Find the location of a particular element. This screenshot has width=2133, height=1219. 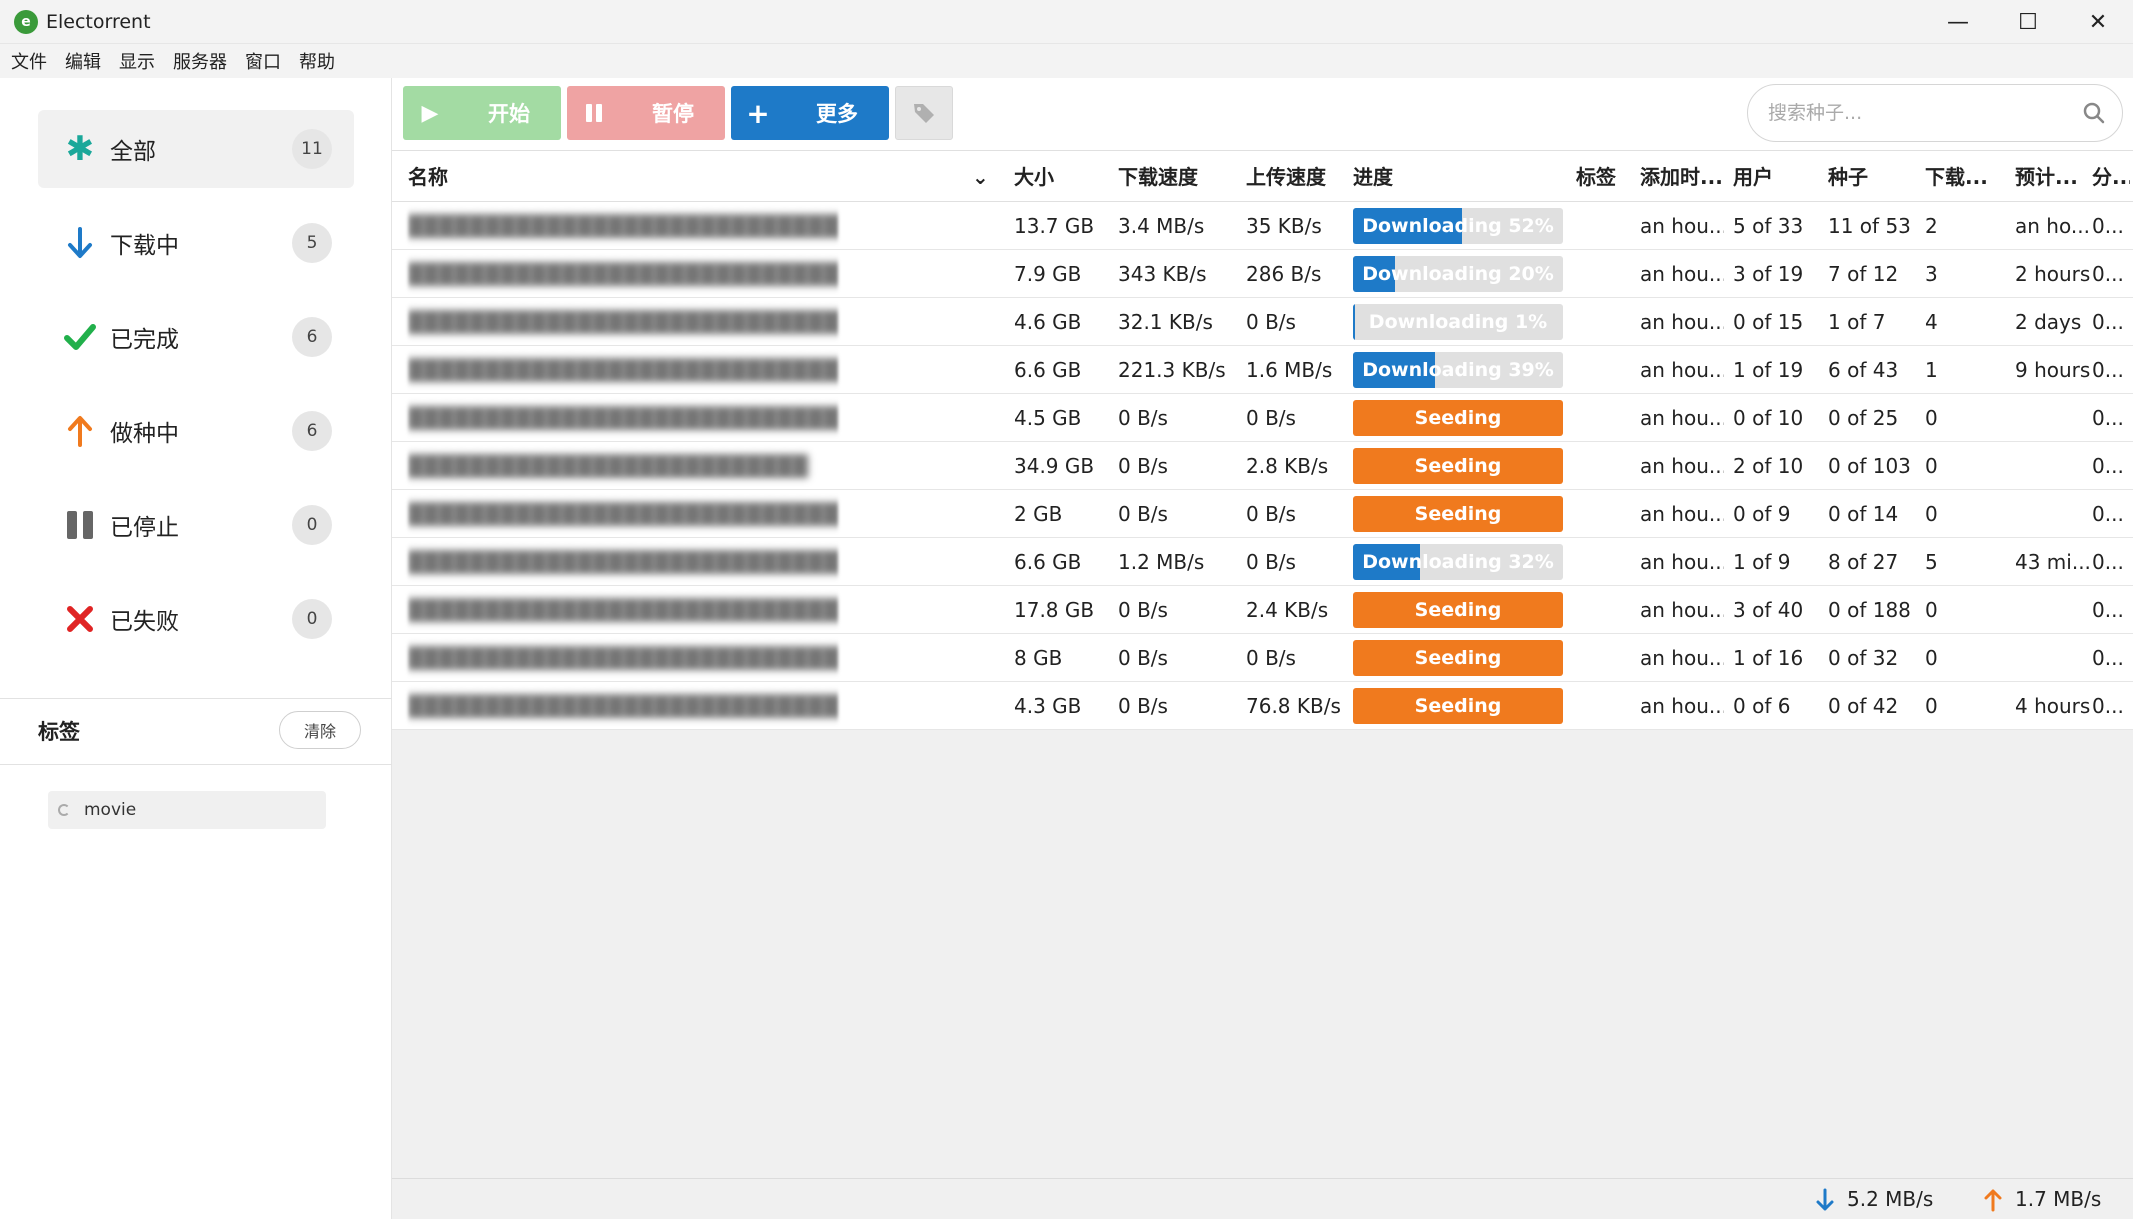

filter-label: 已失败 is located at coordinates (144, 622).